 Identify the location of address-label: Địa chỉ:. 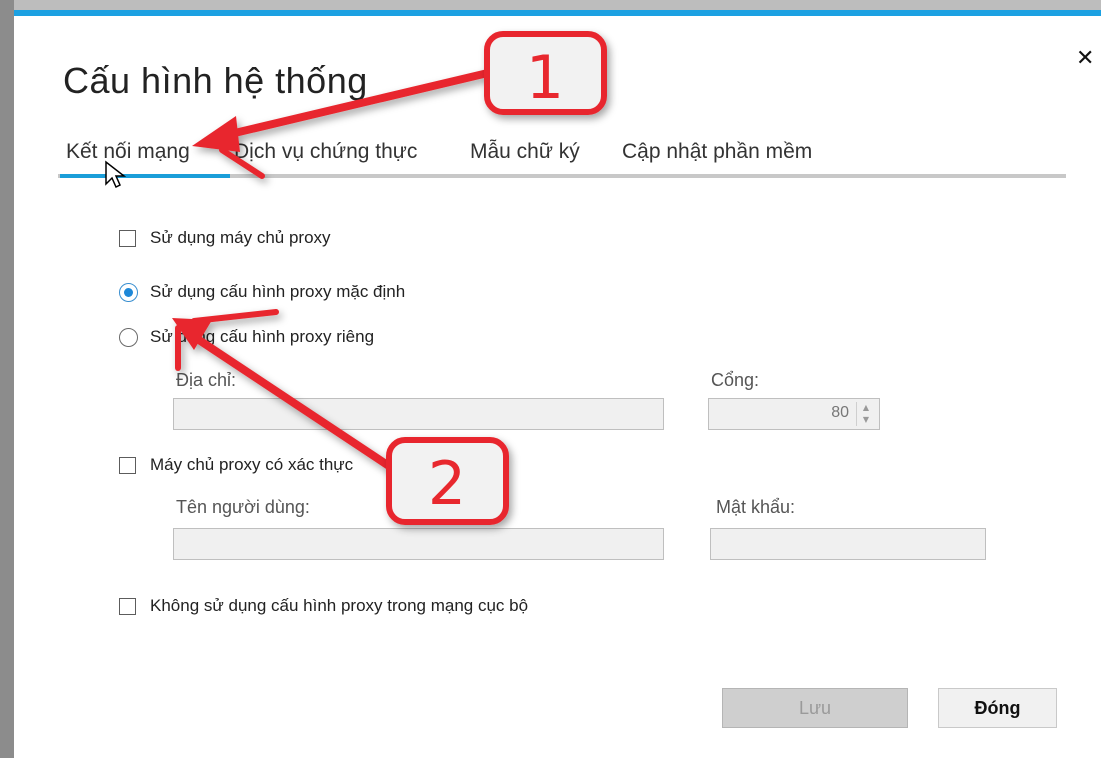
(206, 380).